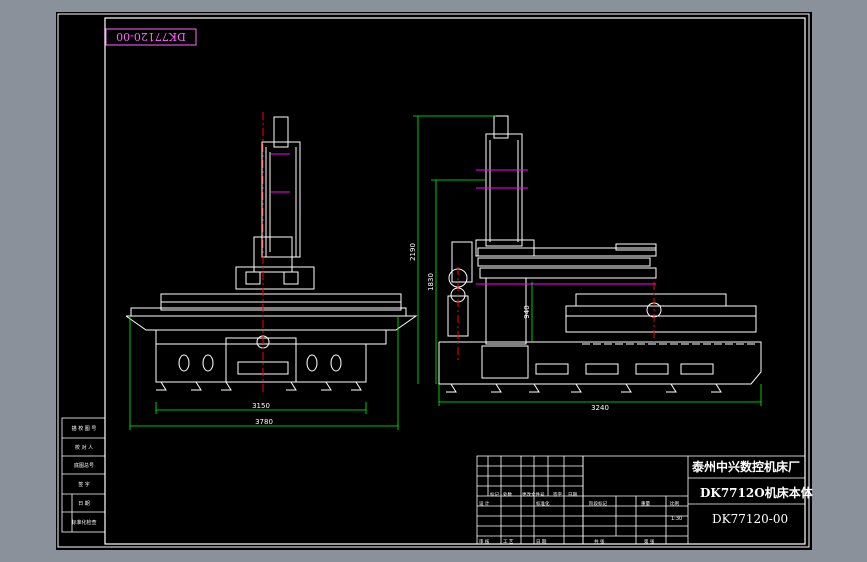 The height and width of the screenshot is (562, 867). What do you see at coordinates (572, 495) in the screenshot?
I see `tb-label-date: 日期` at bounding box center [572, 495].